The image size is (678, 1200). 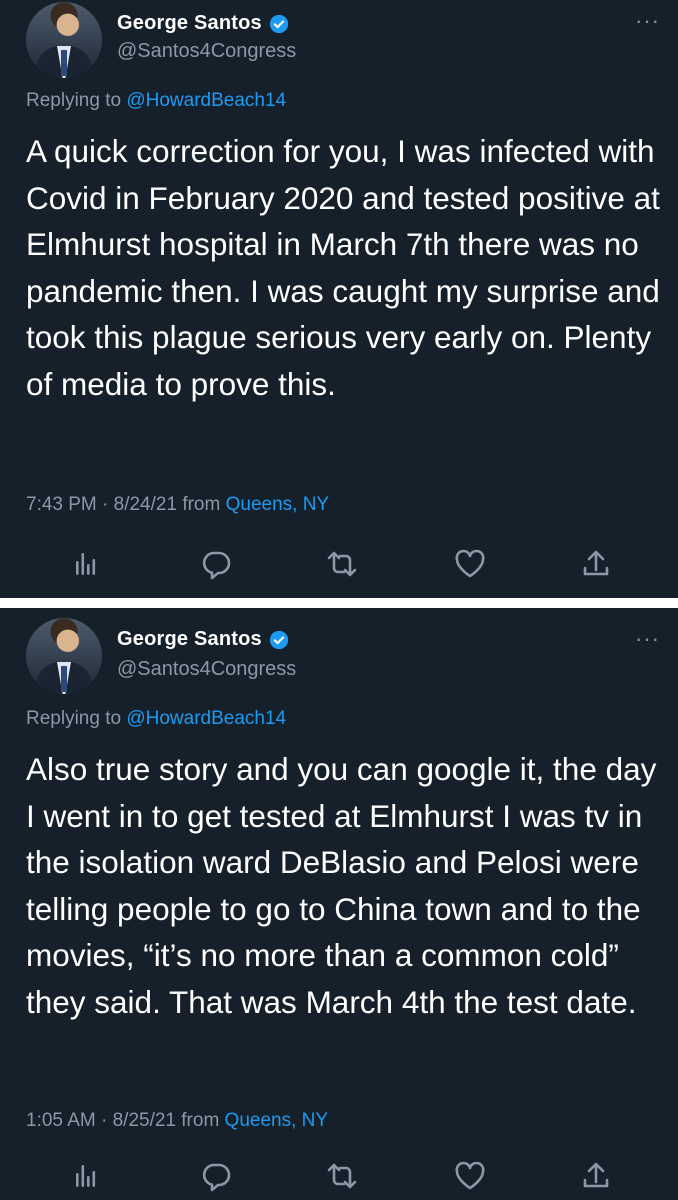 I want to click on timestamp: 1:05 AM · 8/25/21 from, so click(x=125, y=1120).